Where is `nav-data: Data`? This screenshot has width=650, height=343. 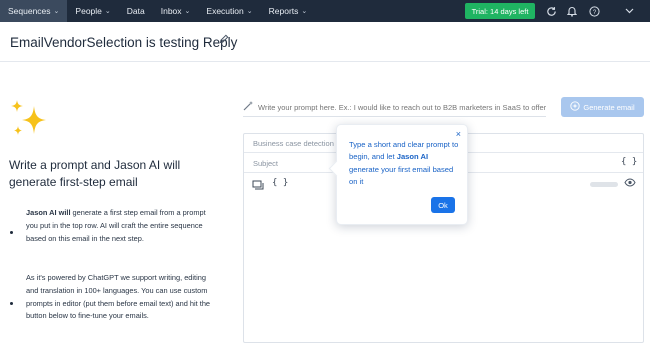 nav-data: Data is located at coordinates (136, 11).